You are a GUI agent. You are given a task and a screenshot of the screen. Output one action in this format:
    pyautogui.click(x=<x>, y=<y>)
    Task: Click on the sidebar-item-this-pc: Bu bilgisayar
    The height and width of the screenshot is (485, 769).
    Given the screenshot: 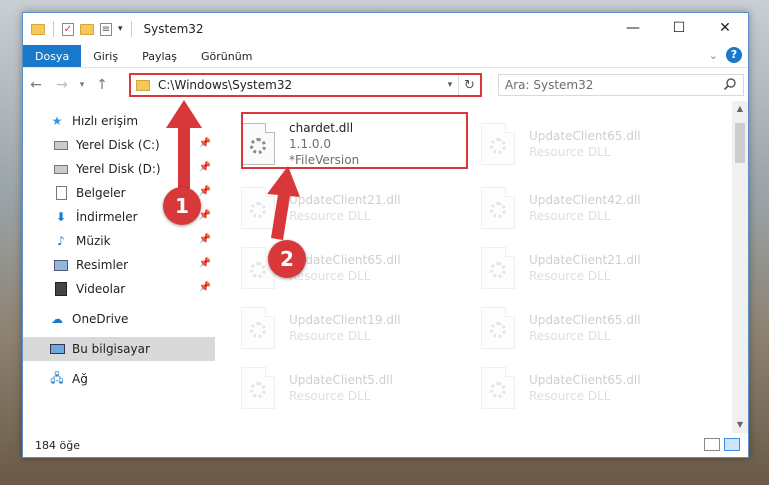 What is the action you would take?
    pyautogui.click(x=119, y=349)
    